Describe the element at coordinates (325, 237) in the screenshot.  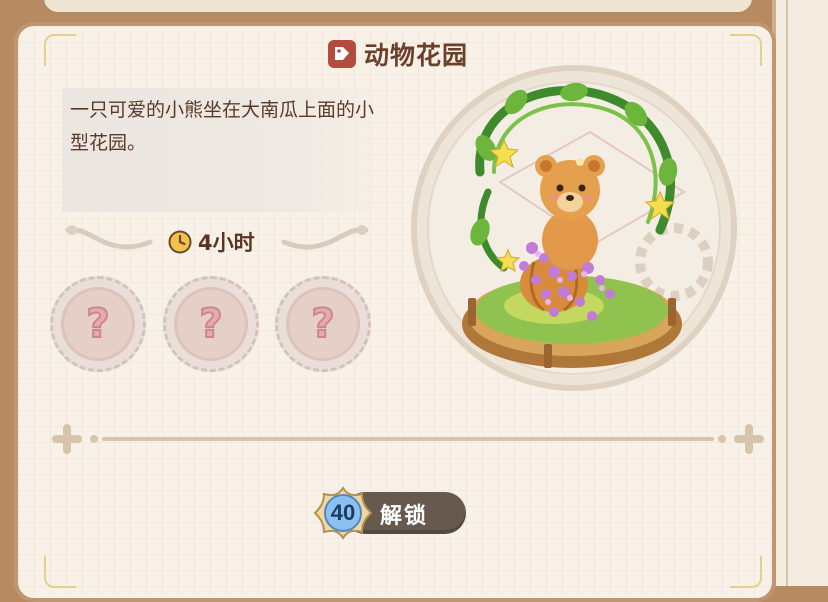
I see `right-swirl-ornament` at that location.